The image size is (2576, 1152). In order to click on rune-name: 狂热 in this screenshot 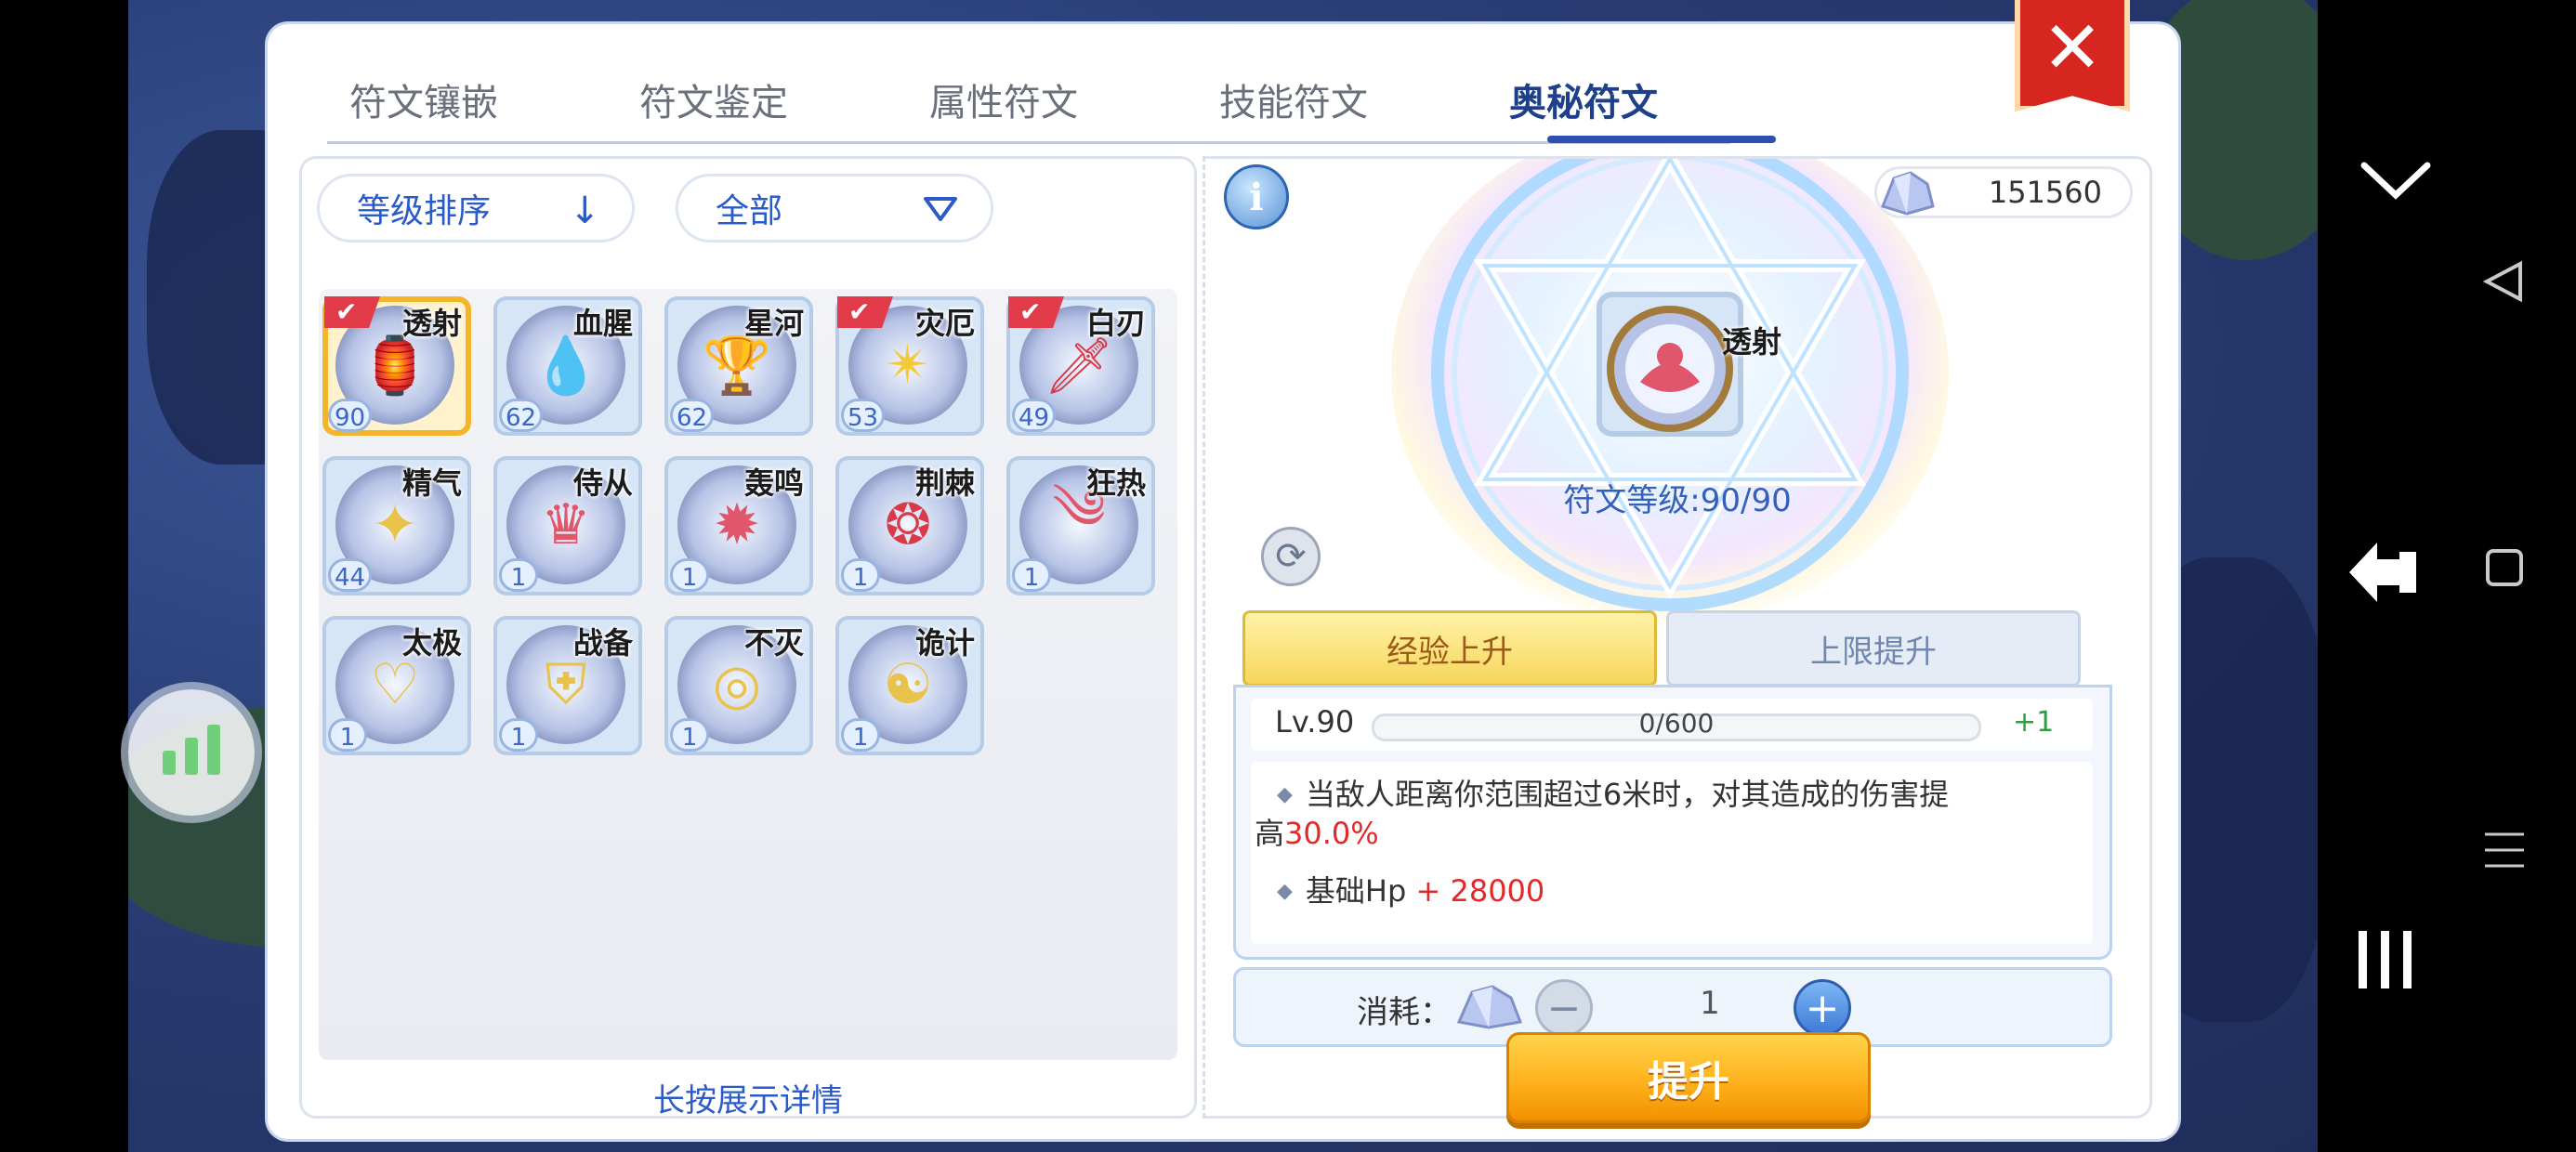, I will do `click(1115, 483)`.